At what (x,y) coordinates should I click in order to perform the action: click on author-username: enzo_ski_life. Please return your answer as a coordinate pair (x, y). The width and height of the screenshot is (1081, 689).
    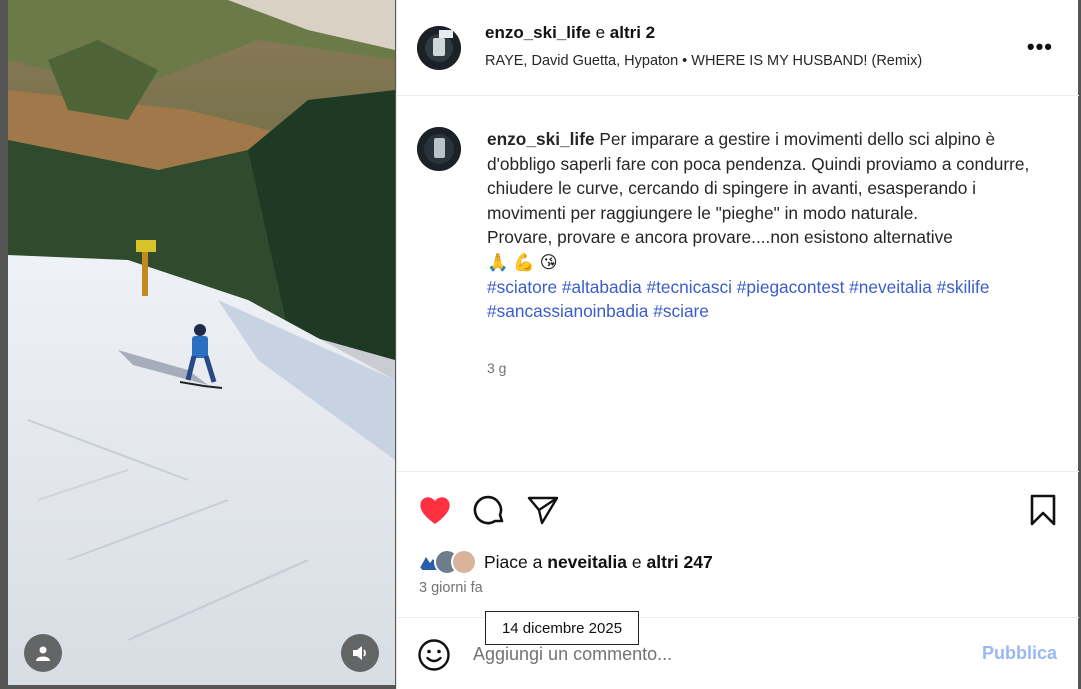
    Looking at the image, I should click on (538, 32).